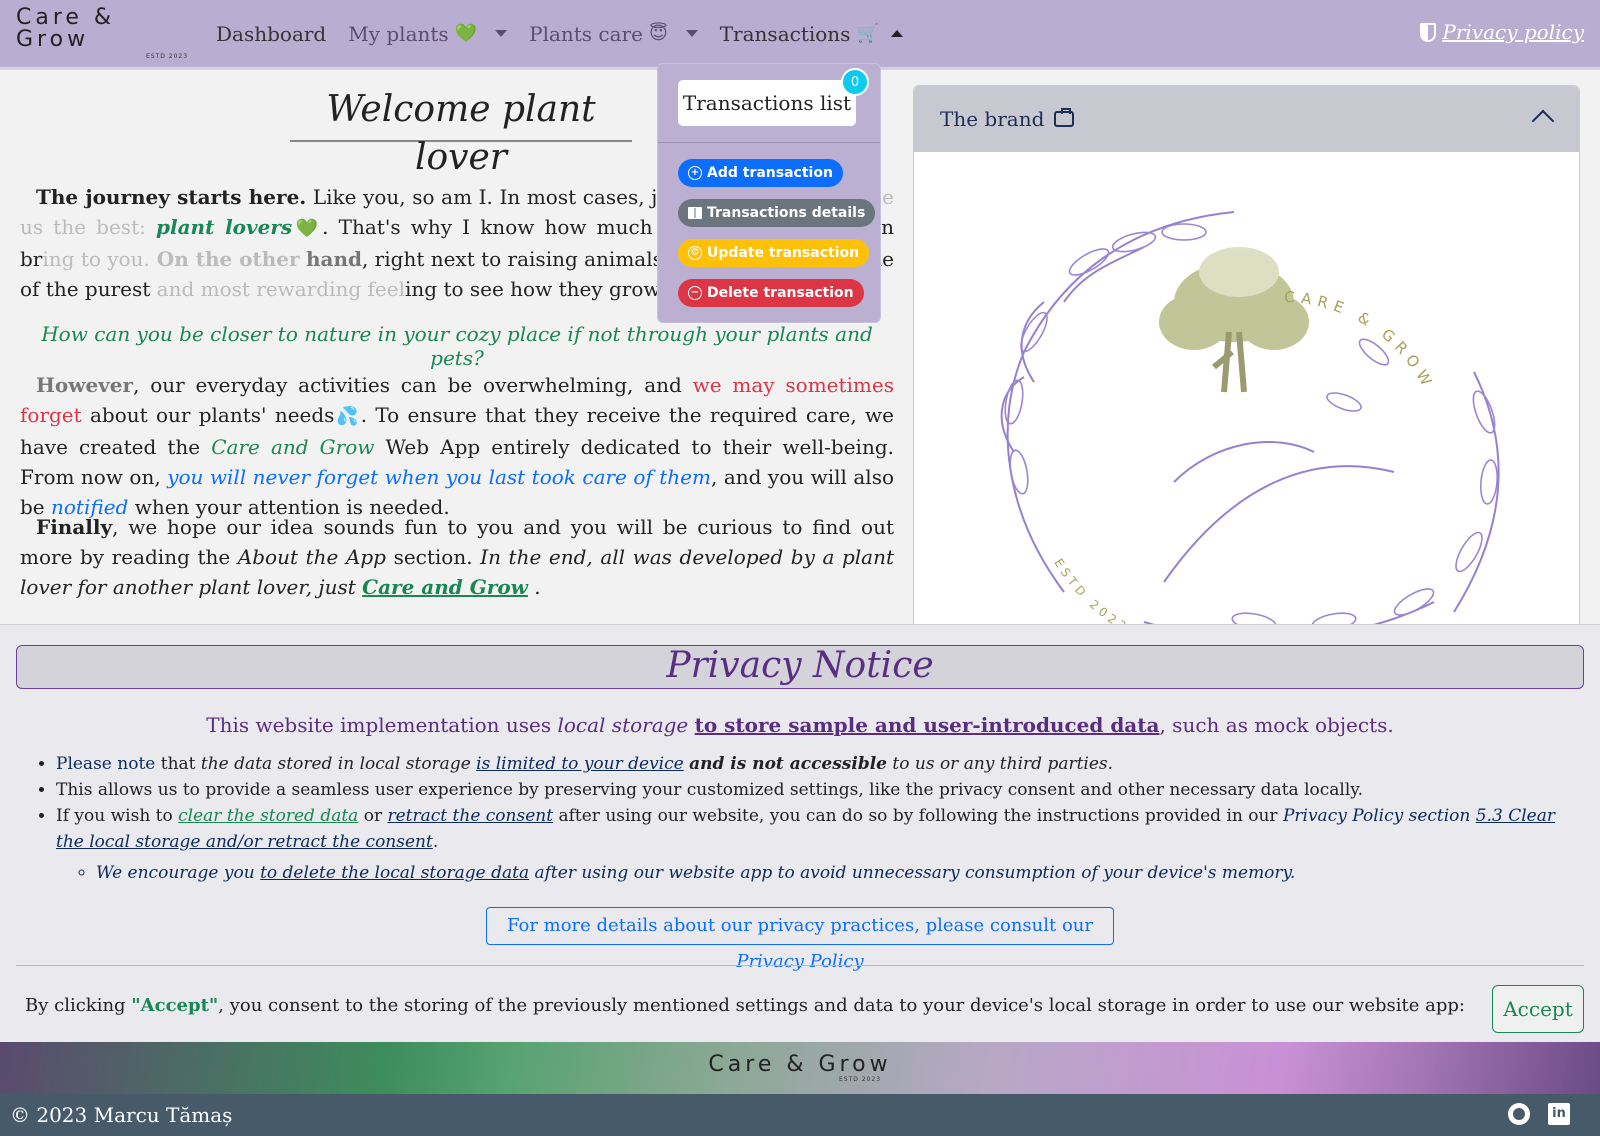 This screenshot has width=1600, height=1136. Describe the element at coordinates (333, 259) in the screenshot. I see `hand-text: hand` at that location.